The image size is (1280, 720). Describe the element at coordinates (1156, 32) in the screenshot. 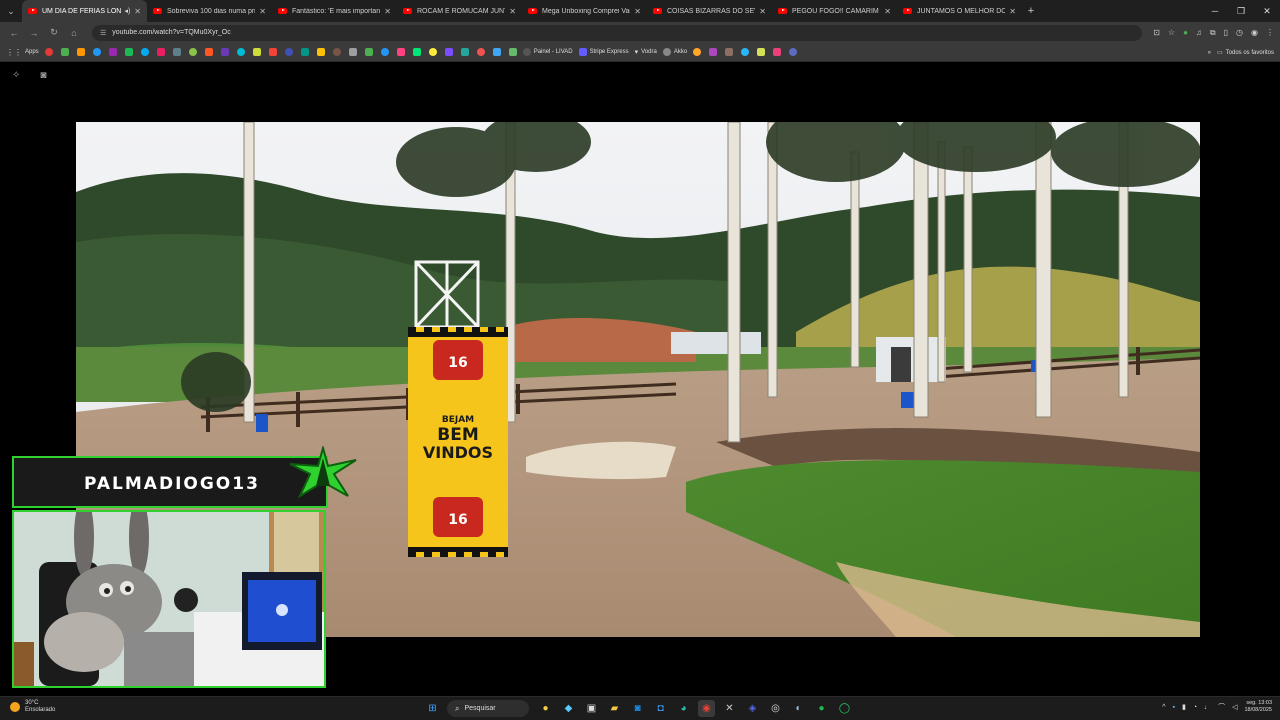

I see `install-icon: ⊡` at that location.